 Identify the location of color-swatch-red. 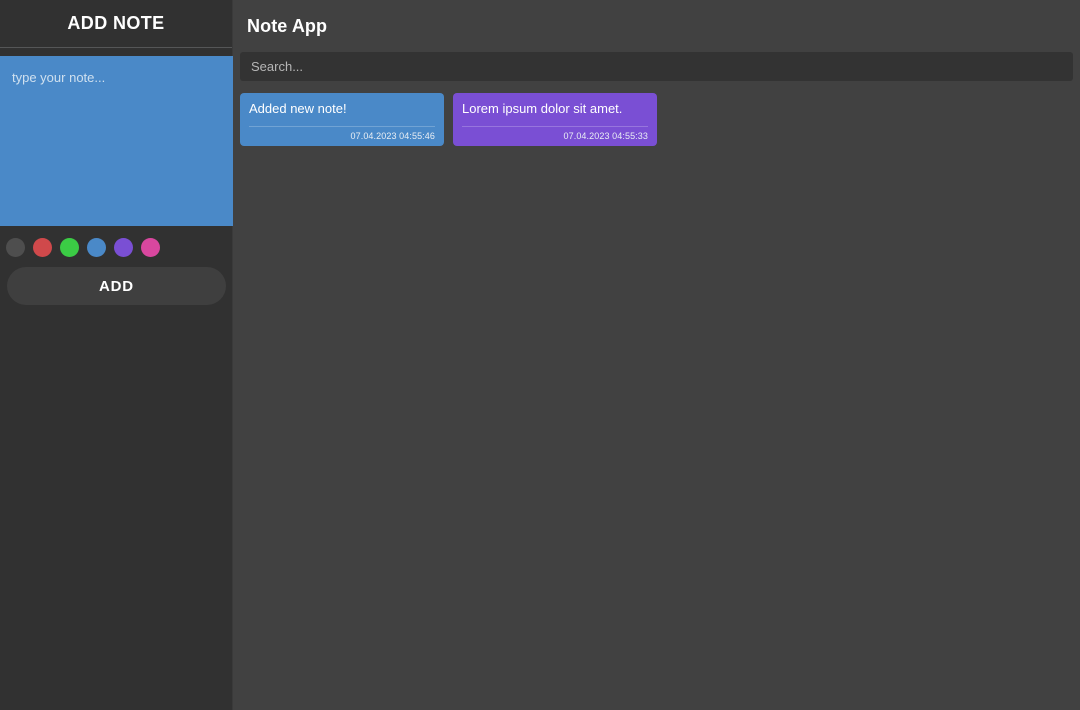
(42, 247).